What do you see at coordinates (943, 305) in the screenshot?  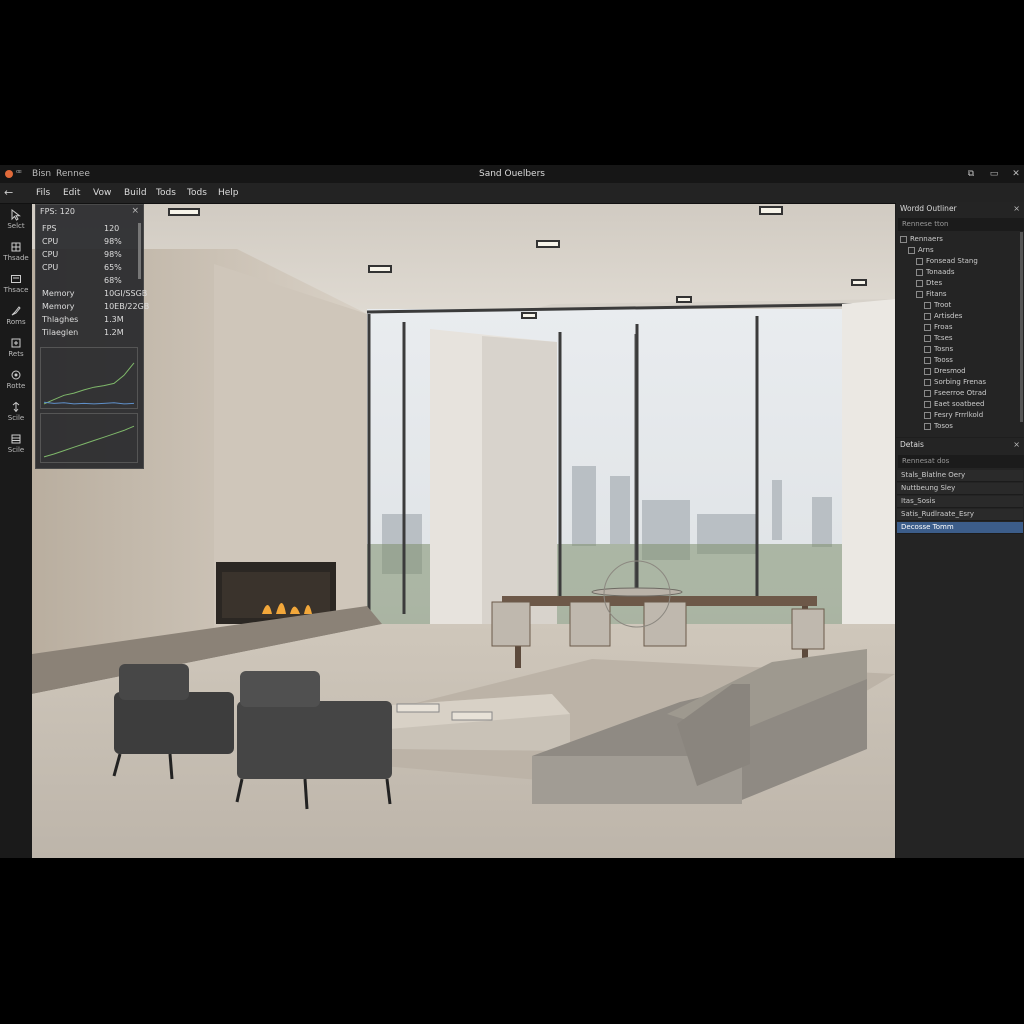 I see `outliner-row-label: Troot` at bounding box center [943, 305].